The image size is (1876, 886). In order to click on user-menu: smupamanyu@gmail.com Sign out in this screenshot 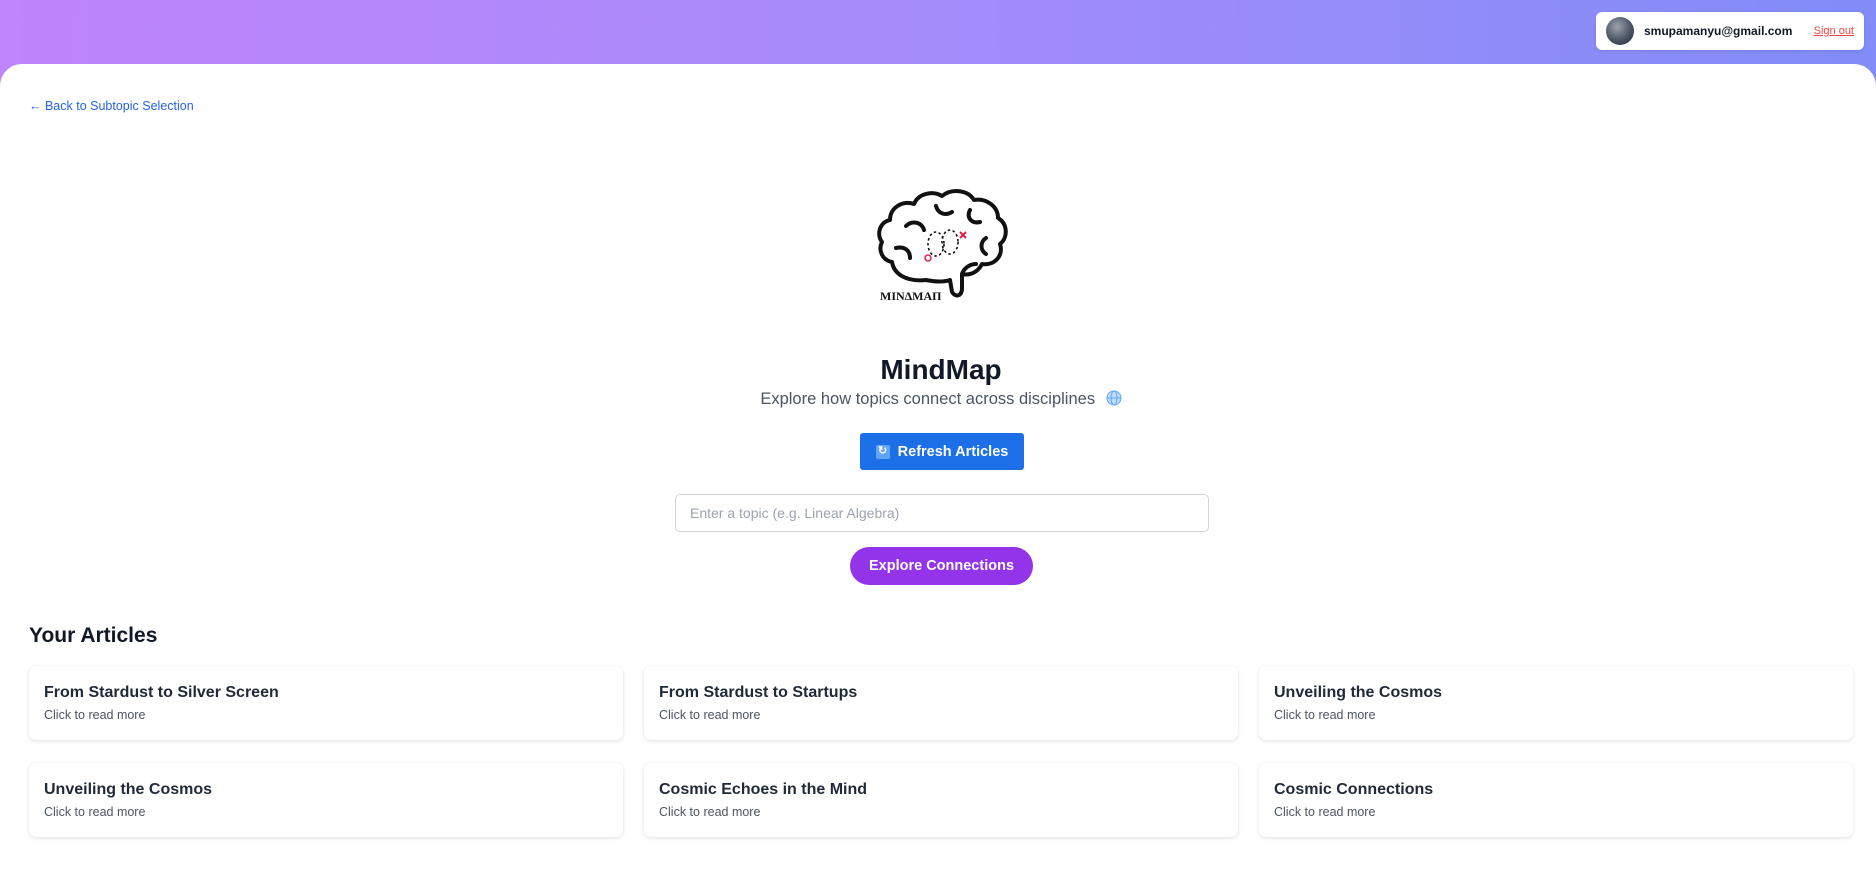, I will do `click(1730, 31)`.